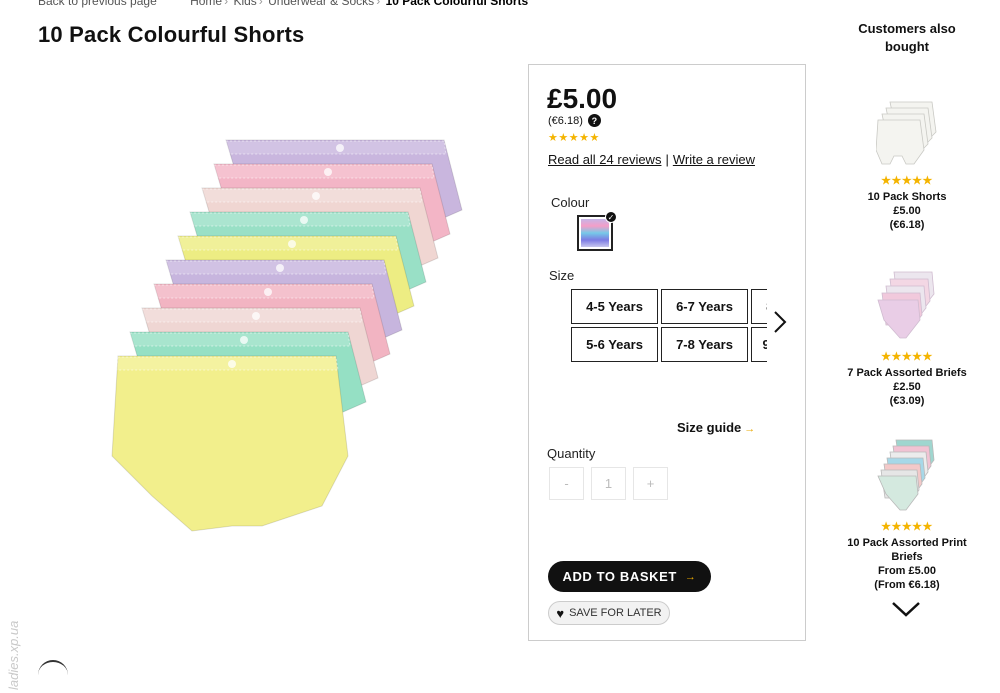 Image resolution: width=1000 pixels, height=693 pixels. What do you see at coordinates (614, 344) in the screenshot?
I see `size-option-5-6: 5-6 Years` at bounding box center [614, 344].